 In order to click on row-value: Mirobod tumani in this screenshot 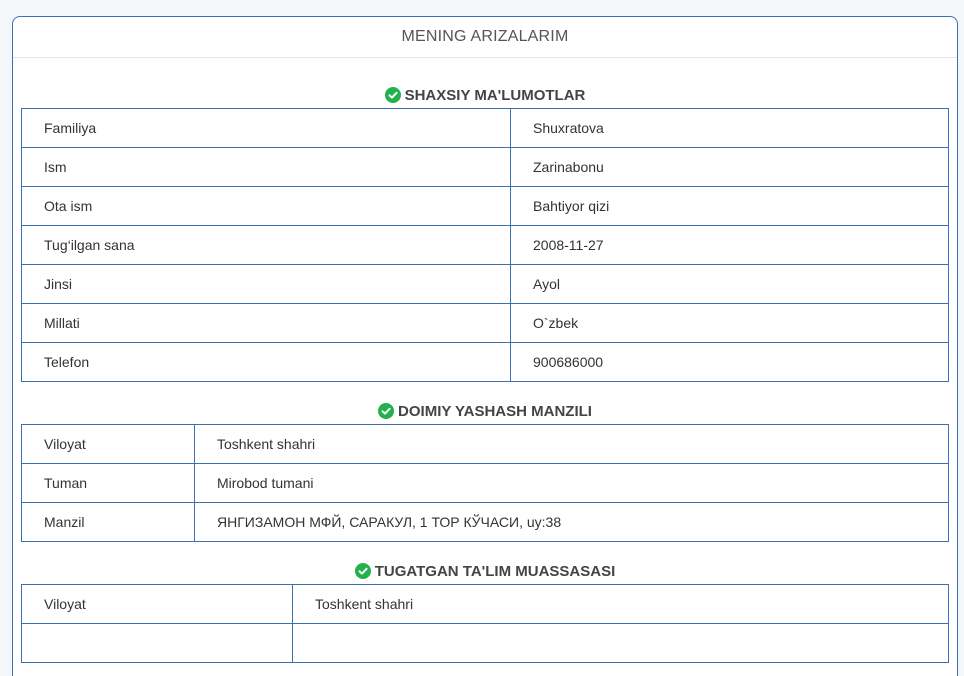, I will do `click(571, 483)`.